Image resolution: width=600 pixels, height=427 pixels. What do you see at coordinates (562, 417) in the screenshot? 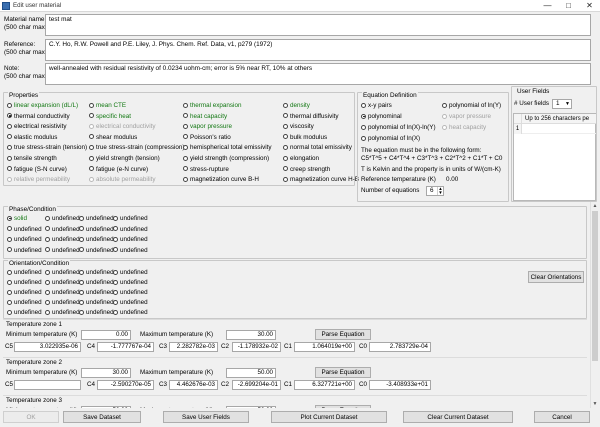
I see `cancel-button: Cancel` at bounding box center [562, 417].